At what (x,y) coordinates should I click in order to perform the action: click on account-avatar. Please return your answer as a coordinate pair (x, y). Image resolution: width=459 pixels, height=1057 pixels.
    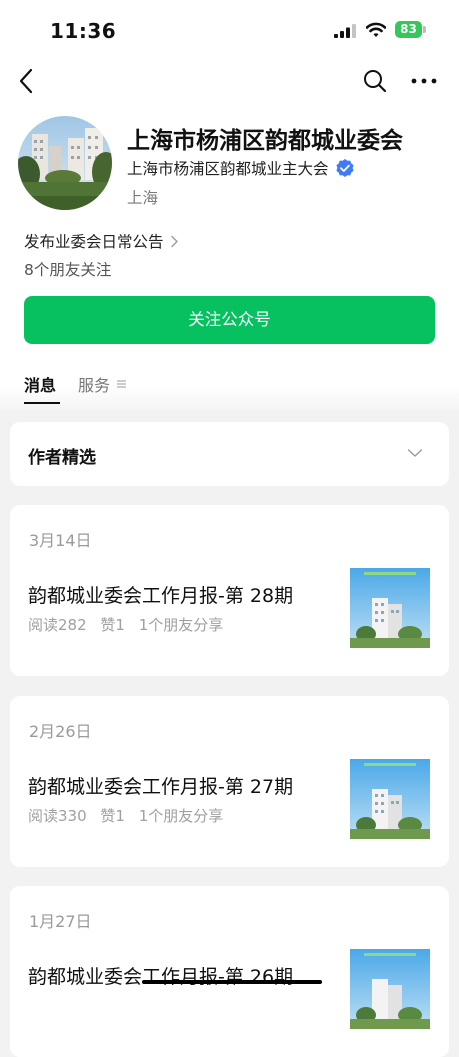
    Looking at the image, I should click on (65, 163).